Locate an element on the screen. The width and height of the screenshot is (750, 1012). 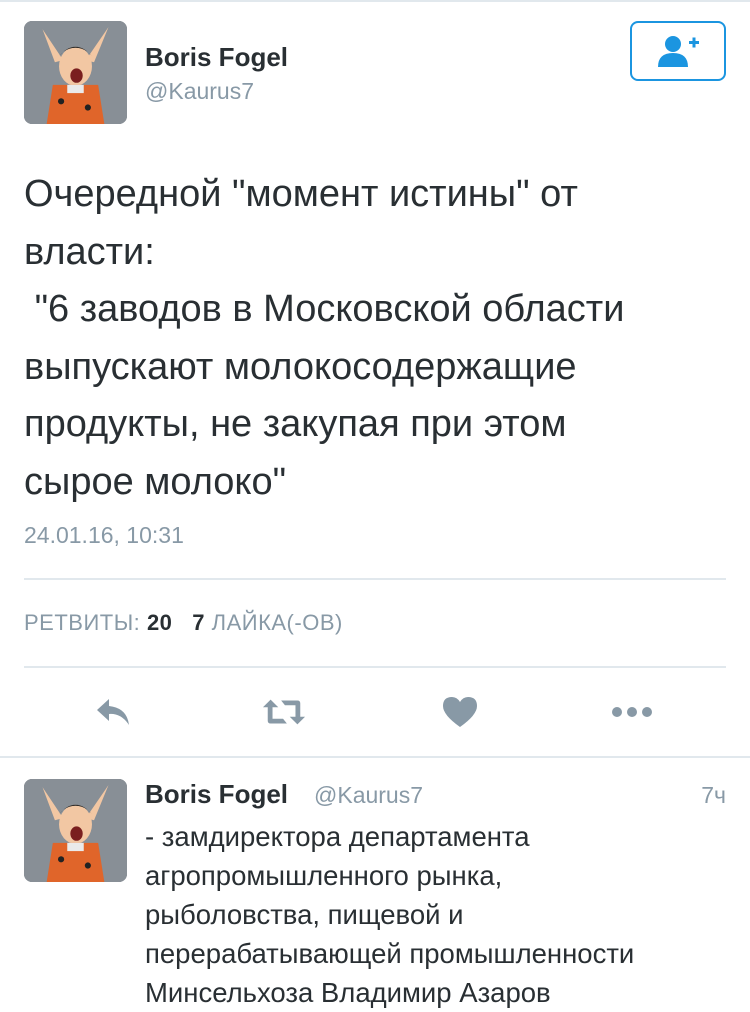
tweet-timestamp: 24.01.16, 10:31 is located at coordinates (104, 535).